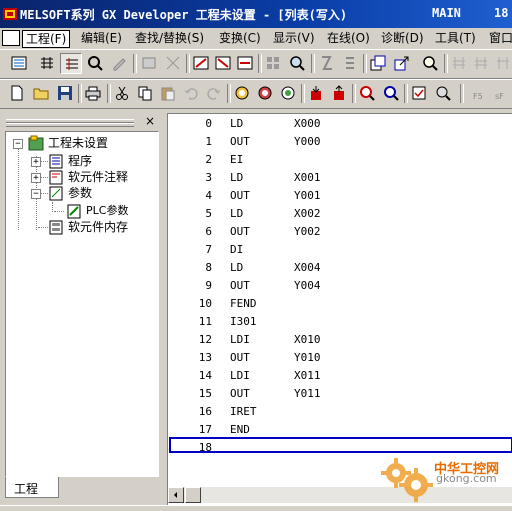 This screenshot has width=512, height=511. I want to click on close-pane-button: ×, so click(150, 121).